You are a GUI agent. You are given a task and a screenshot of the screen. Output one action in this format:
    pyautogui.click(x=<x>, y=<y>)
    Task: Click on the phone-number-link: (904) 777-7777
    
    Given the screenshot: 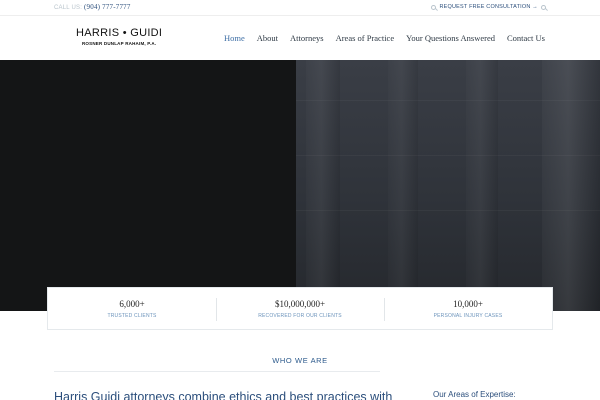 What is the action you would take?
    pyautogui.click(x=107, y=7)
    